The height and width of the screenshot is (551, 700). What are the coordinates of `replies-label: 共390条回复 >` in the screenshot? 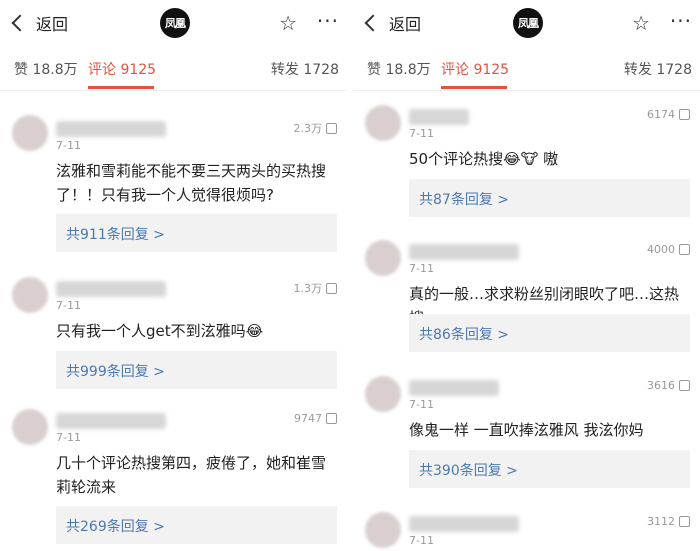 It's located at (468, 471).